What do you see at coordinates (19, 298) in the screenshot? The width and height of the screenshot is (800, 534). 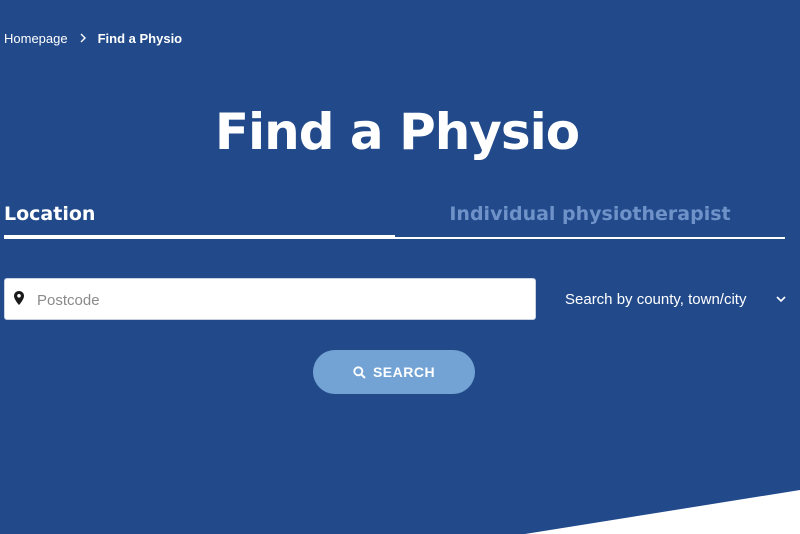 I see `map-pin-icon` at bounding box center [19, 298].